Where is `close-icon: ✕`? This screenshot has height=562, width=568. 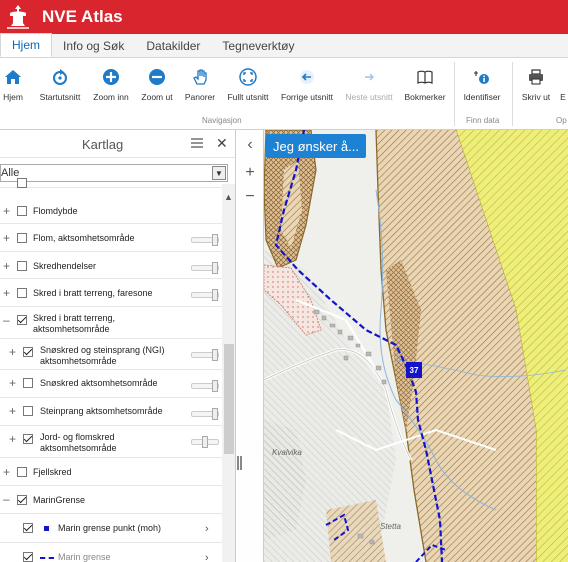
close-icon: ✕ is located at coordinates (222, 143).